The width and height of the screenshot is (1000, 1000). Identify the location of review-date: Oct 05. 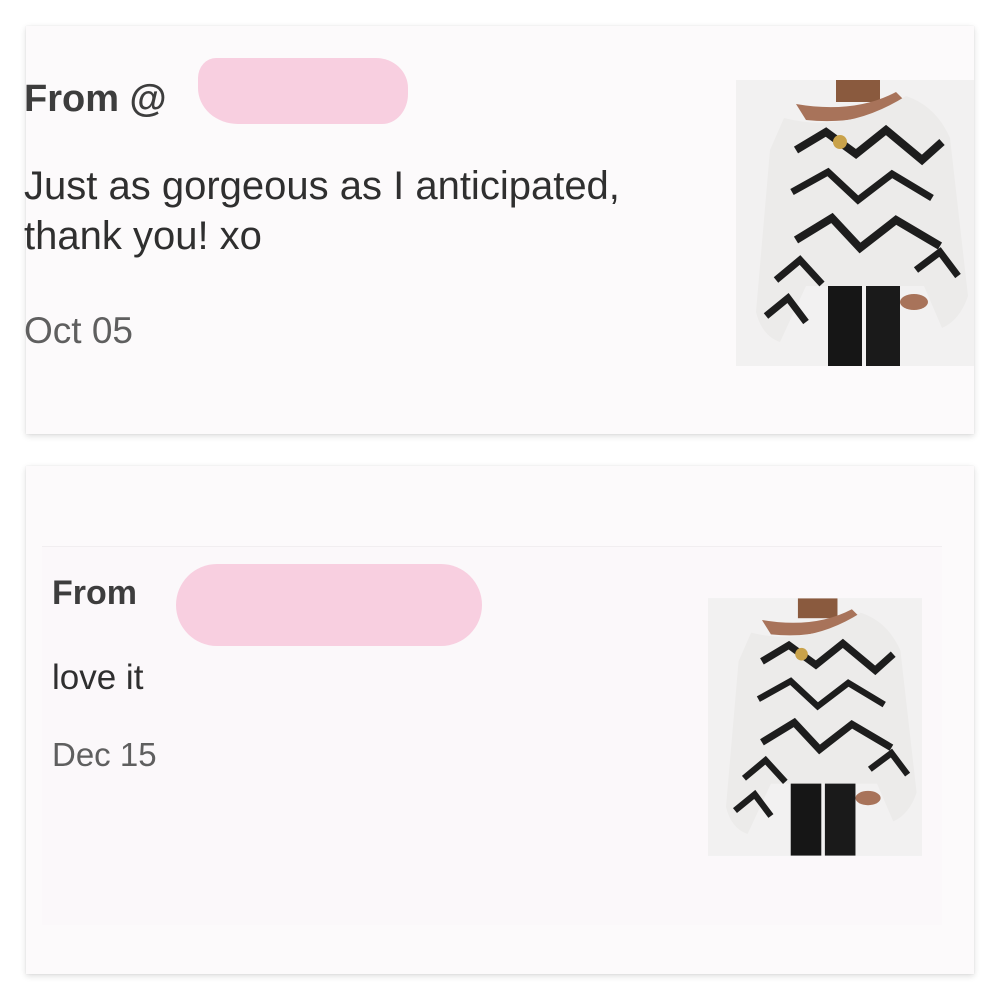
(78, 330).